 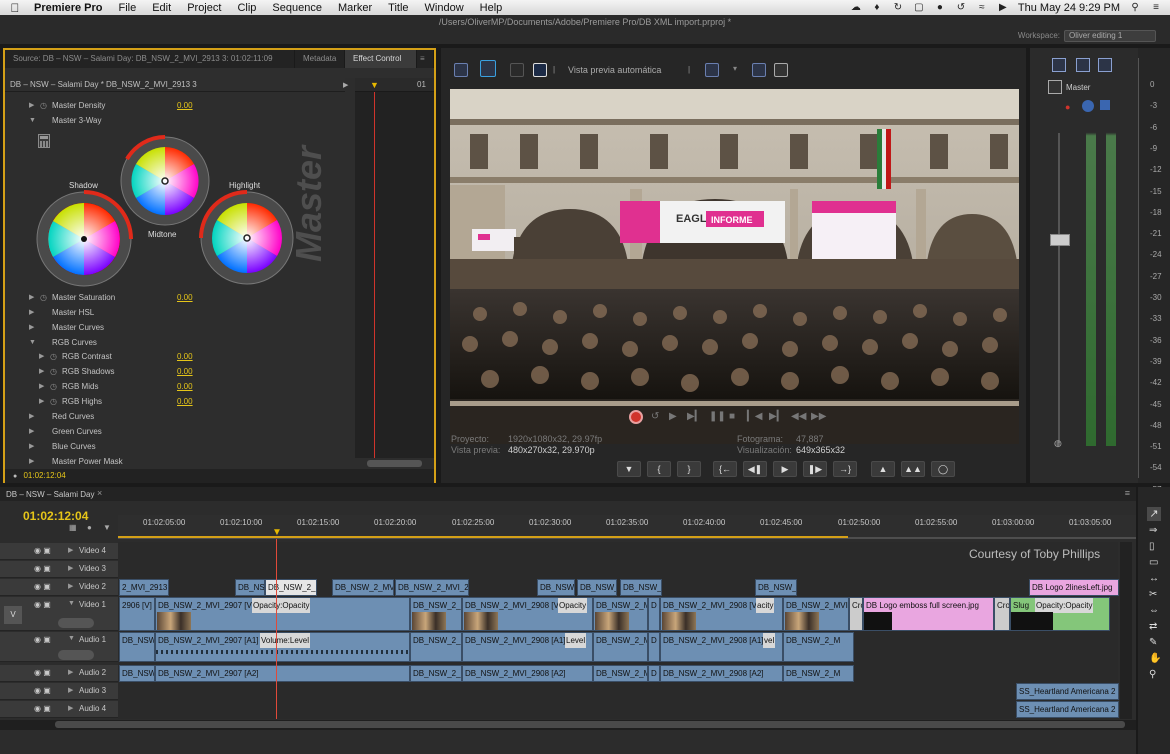 What do you see at coordinates (1135, 7) in the screenshot?
I see `search-icon: ⚲` at bounding box center [1135, 7].